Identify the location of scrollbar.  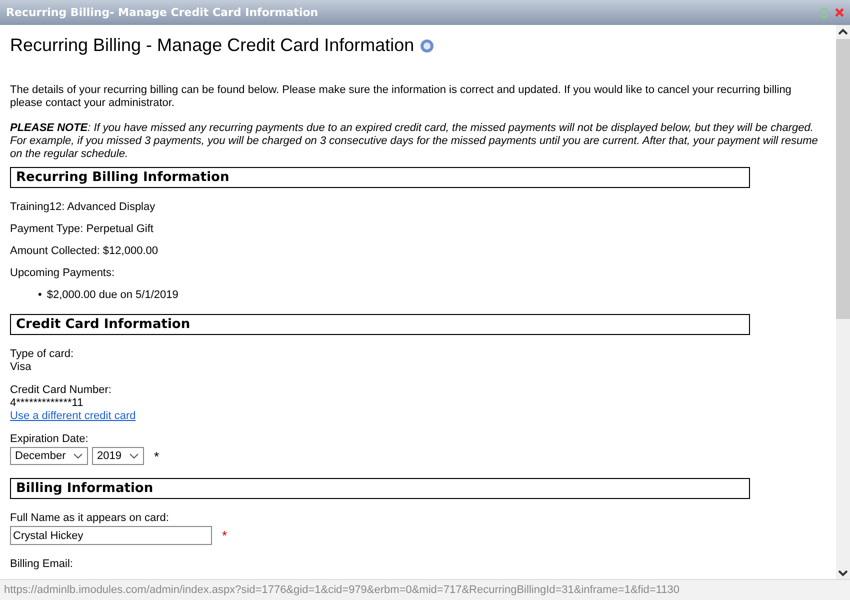
(843, 302).